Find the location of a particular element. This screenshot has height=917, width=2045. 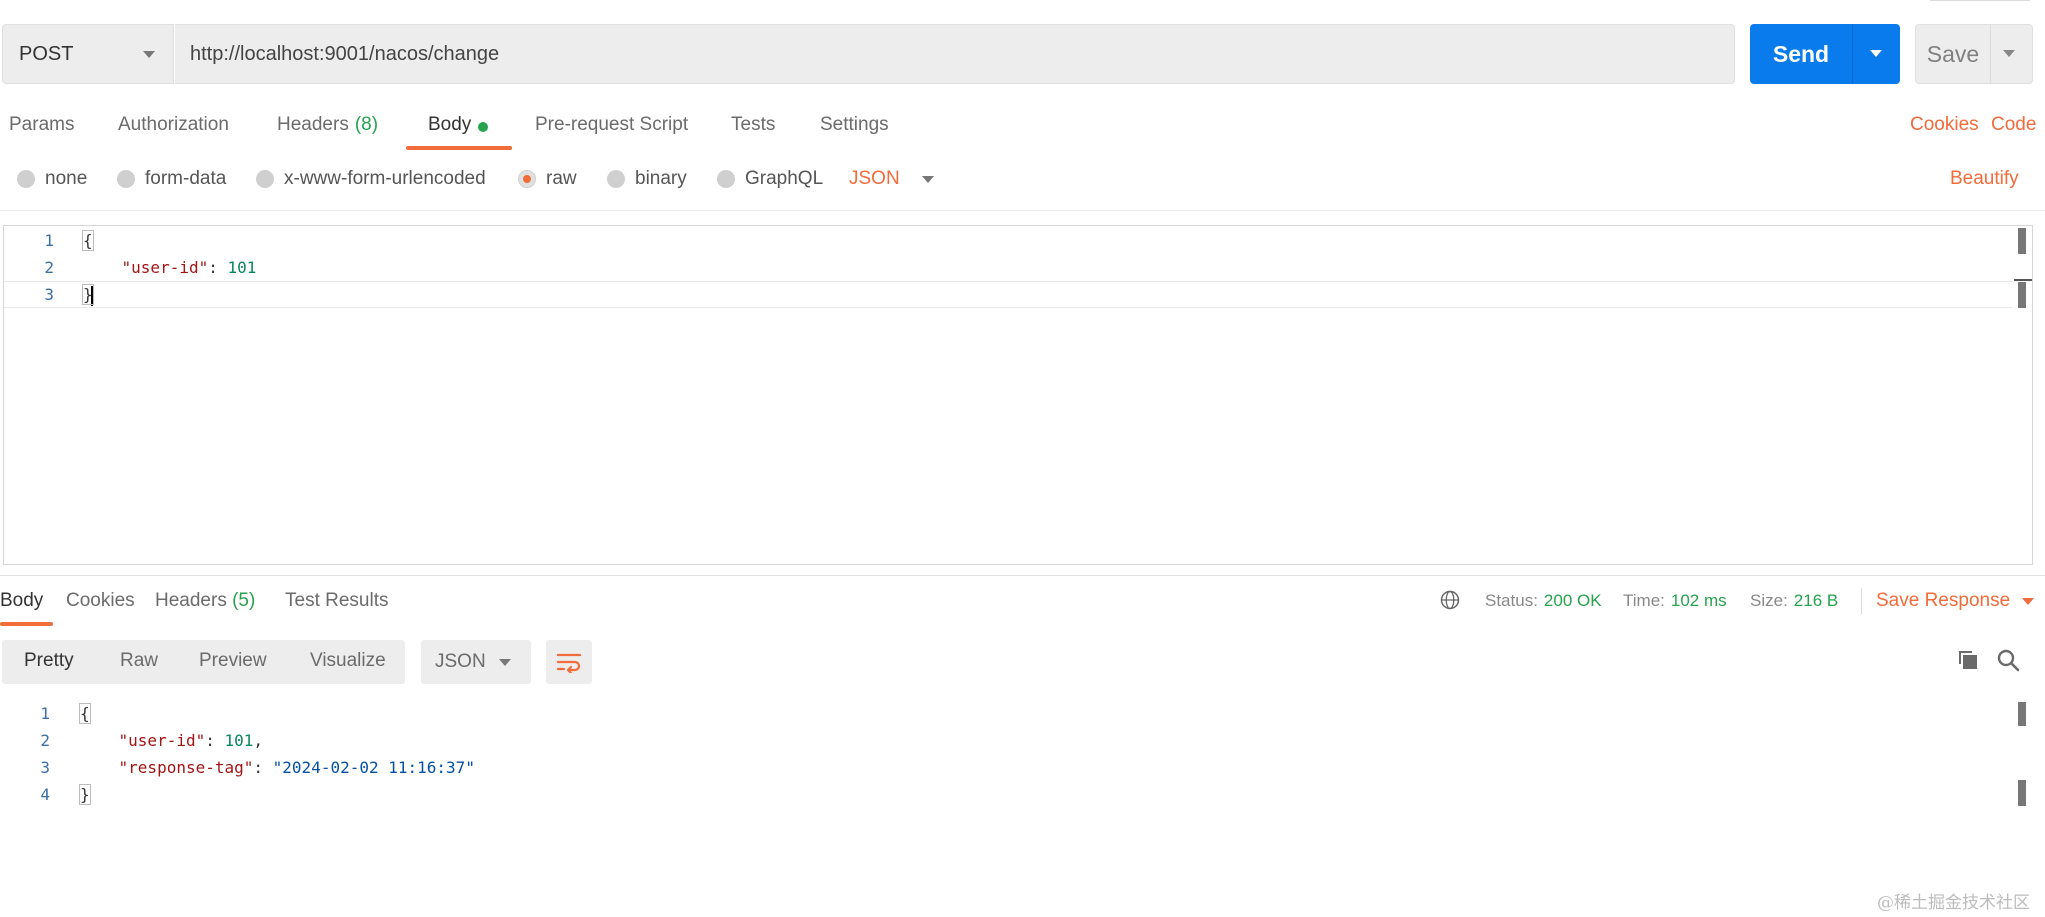

close-brace: } is located at coordinates (85, 794).